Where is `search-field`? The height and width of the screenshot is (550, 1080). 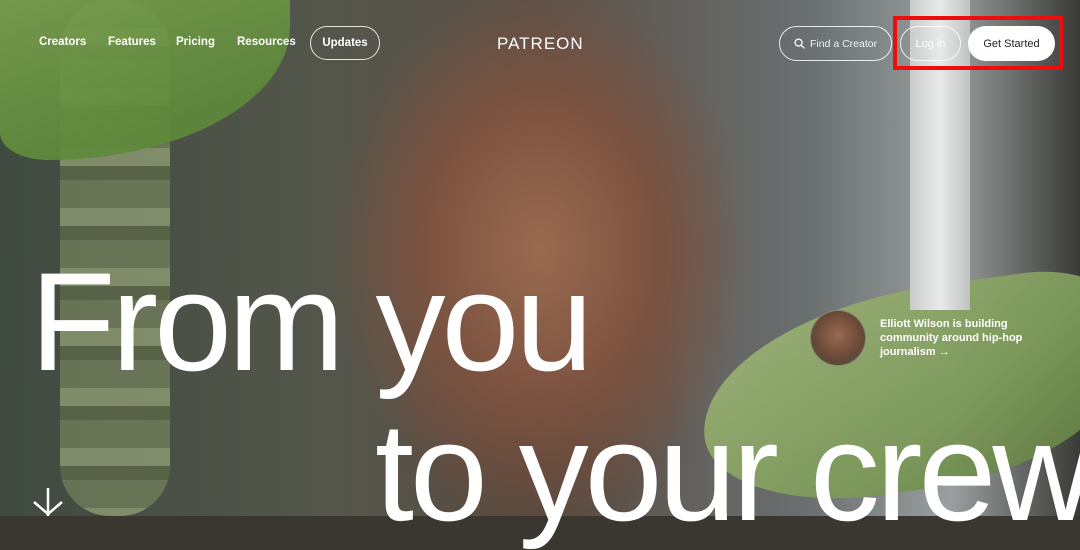 search-field is located at coordinates (835, 43).